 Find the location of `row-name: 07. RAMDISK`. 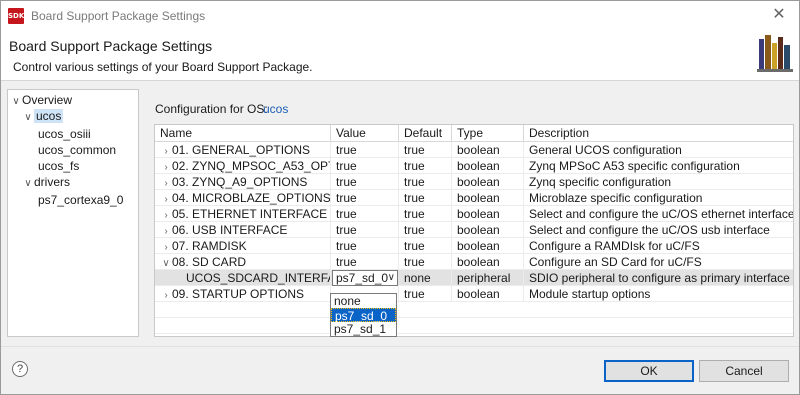

row-name: 07. RAMDISK is located at coordinates (209, 246).